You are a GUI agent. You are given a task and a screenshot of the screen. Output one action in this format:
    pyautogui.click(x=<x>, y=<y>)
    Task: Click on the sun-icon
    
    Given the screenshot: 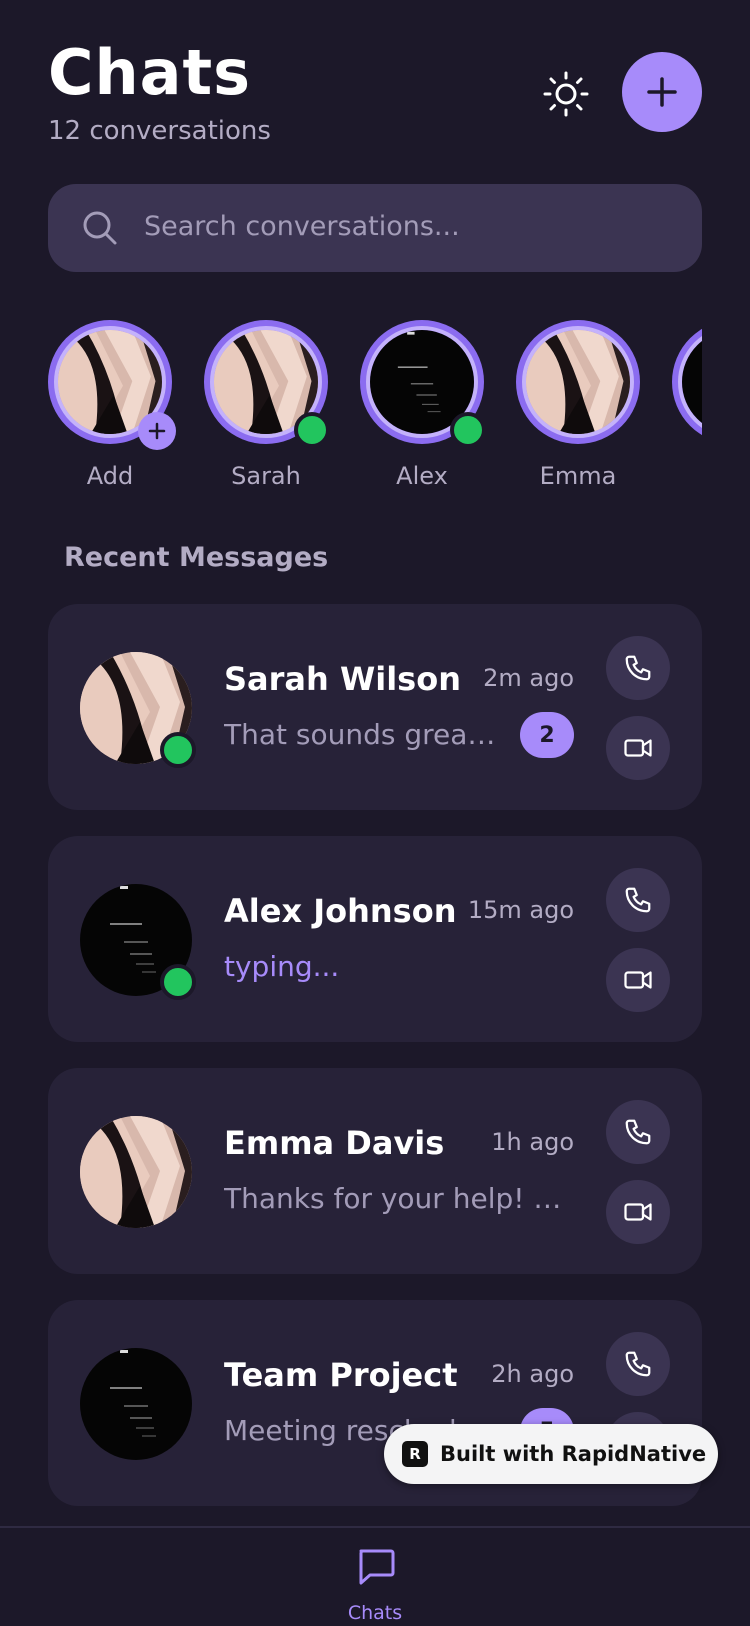 What is the action you would take?
    pyautogui.click(x=566, y=94)
    